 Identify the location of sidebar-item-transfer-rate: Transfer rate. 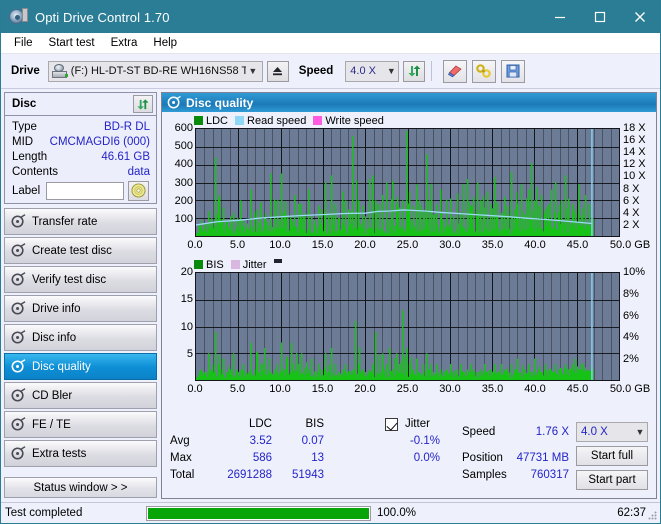
(80, 221).